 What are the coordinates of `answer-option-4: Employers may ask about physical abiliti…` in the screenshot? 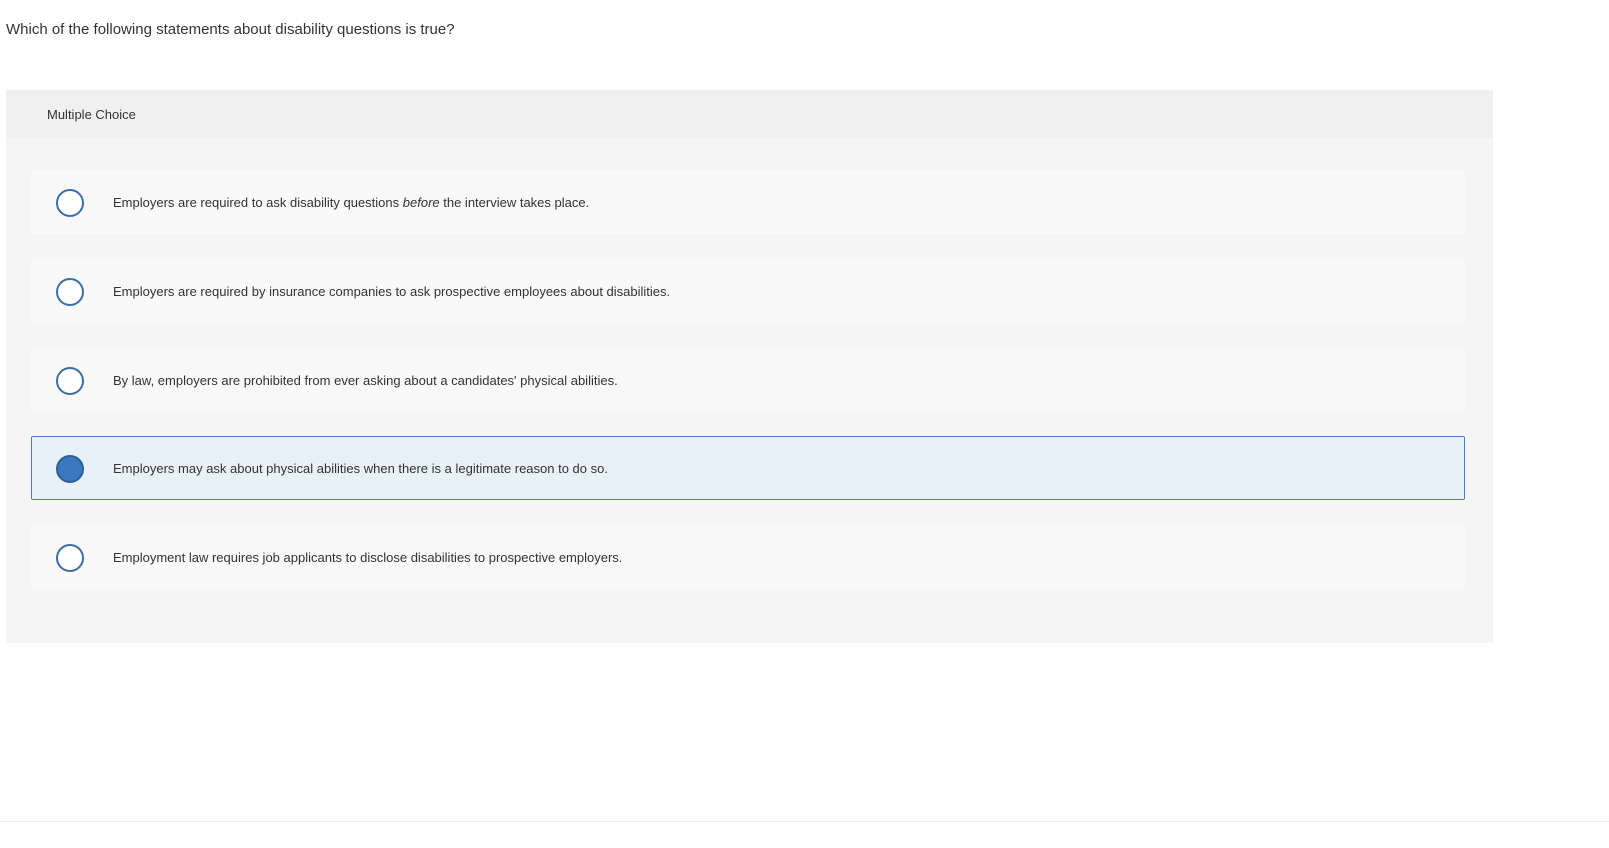 It's located at (748, 468).